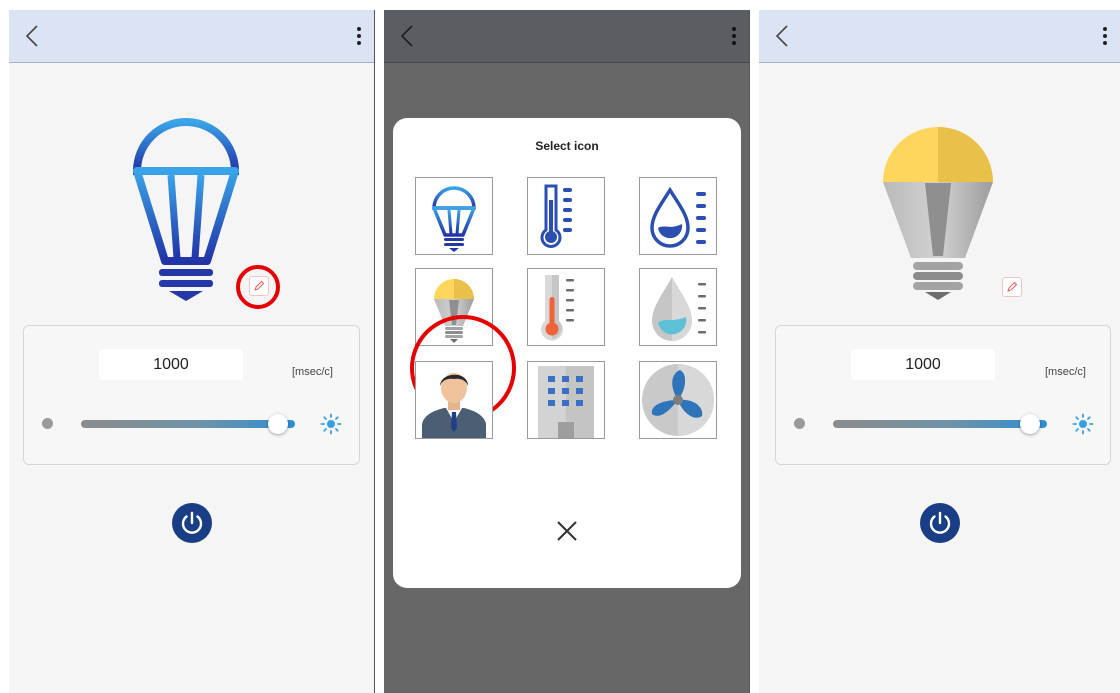 This screenshot has width=1120, height=693. I want to click on dialog-title: Select icon, so click(567, 146).